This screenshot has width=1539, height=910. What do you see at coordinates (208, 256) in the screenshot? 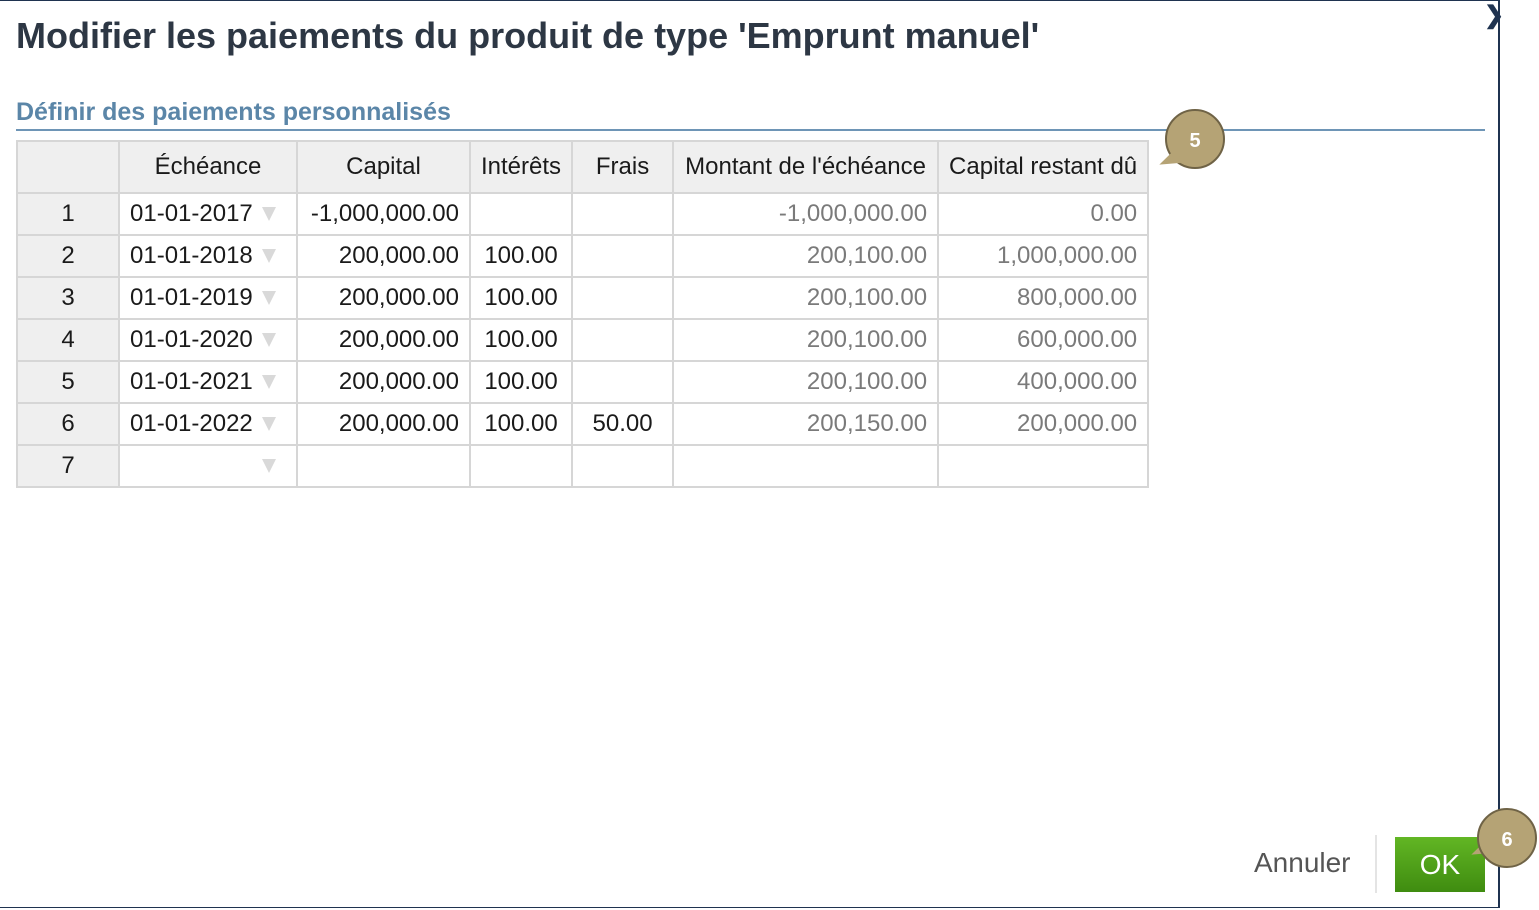
I see `date-cell: 01-01-2018` at bounding box center [208, 256].